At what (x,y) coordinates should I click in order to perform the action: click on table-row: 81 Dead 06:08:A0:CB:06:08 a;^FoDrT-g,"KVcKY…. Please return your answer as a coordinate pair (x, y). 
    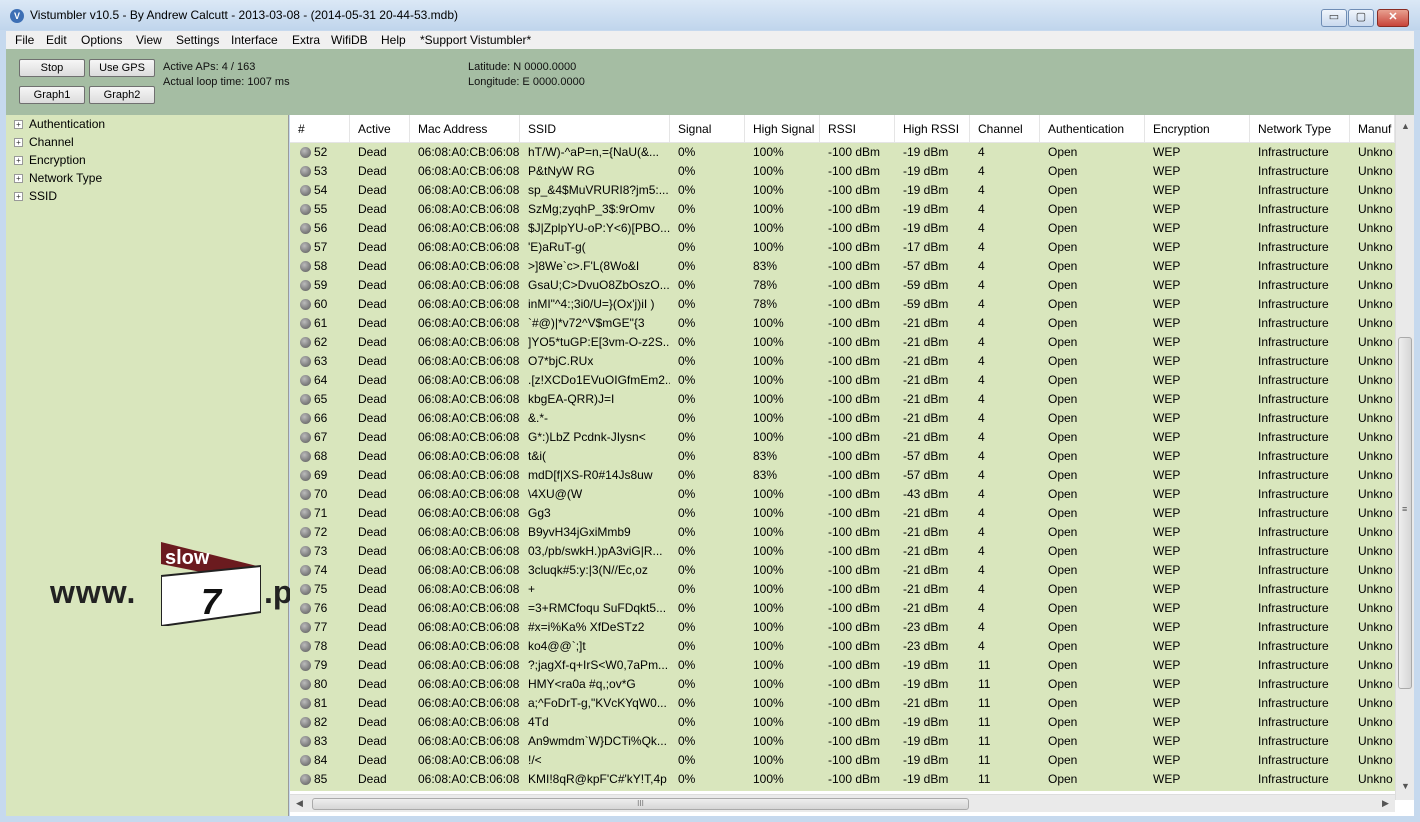
    Looking at the image, I should click on (842, 703).